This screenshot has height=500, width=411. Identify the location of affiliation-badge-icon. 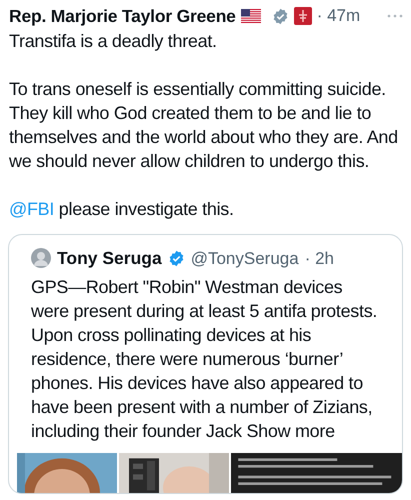
(303, 16).